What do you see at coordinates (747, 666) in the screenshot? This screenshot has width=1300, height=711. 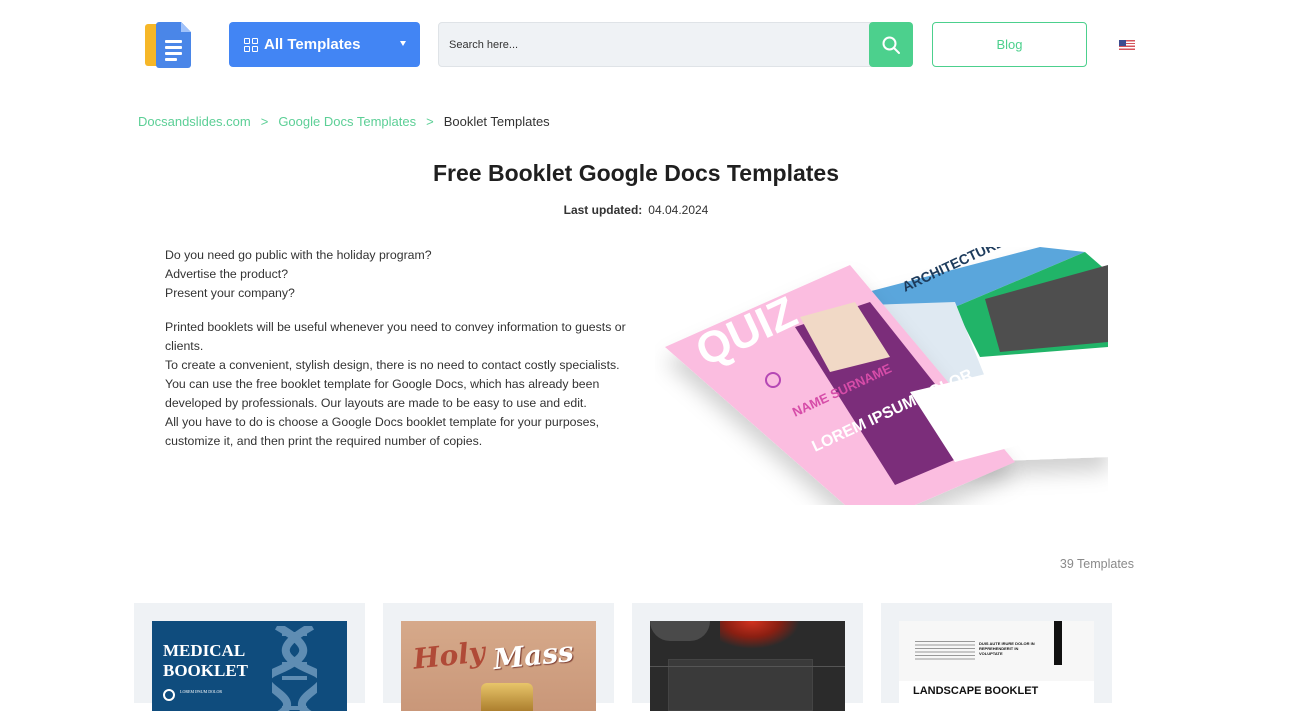 I see `template-thumbnail` at bounding box center [747, 666].